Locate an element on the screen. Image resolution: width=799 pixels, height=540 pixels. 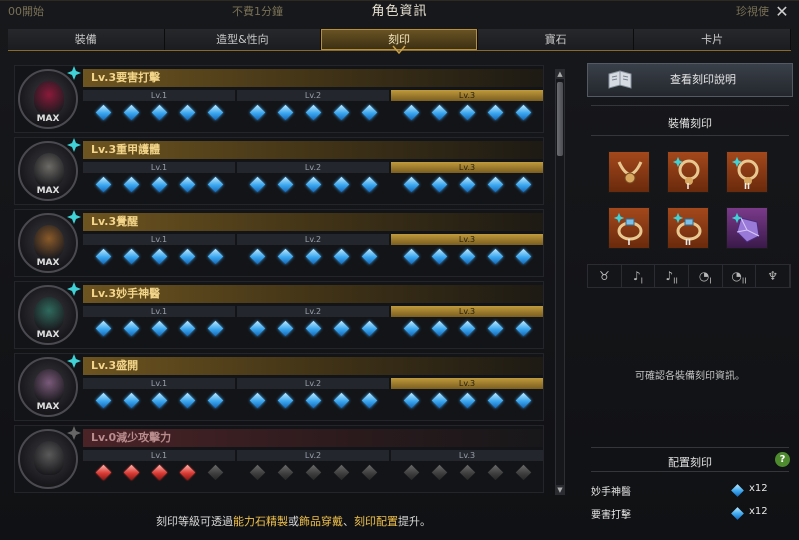
engraving-row: MAX Lv.3要害打擊 Lv.1 Lv.2 Lv.3 is located at coordinates (279, 99).